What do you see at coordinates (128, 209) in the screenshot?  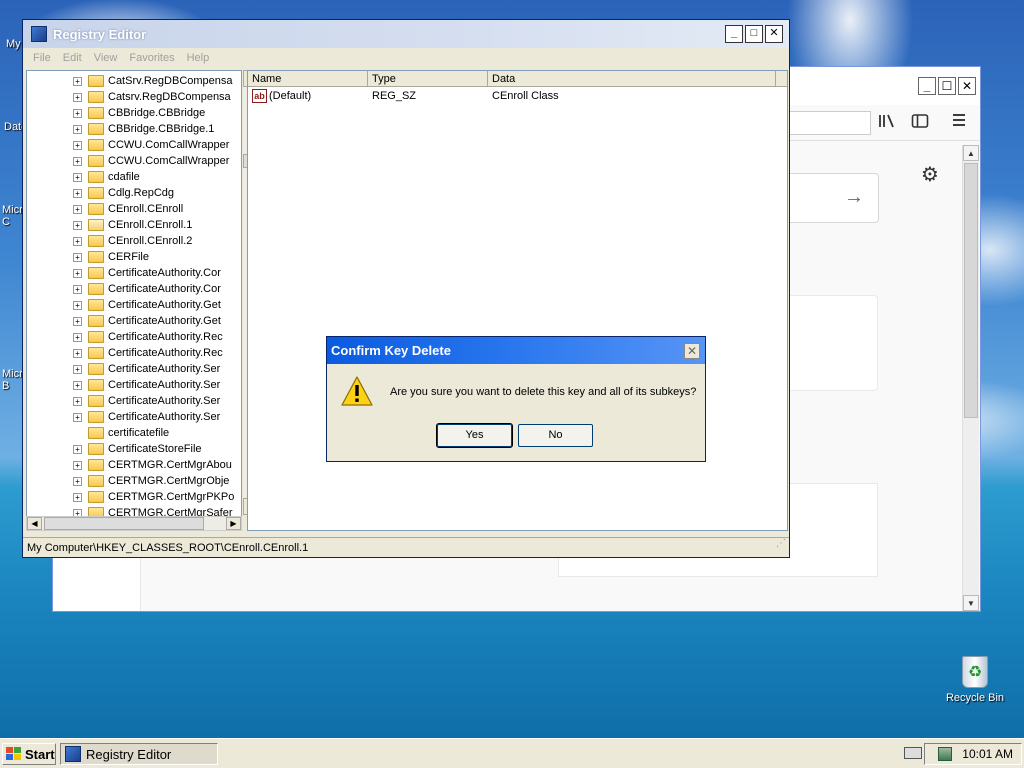 I see `tree-item: + CEnroll.CEnroll` at bounding box center [128, 209].